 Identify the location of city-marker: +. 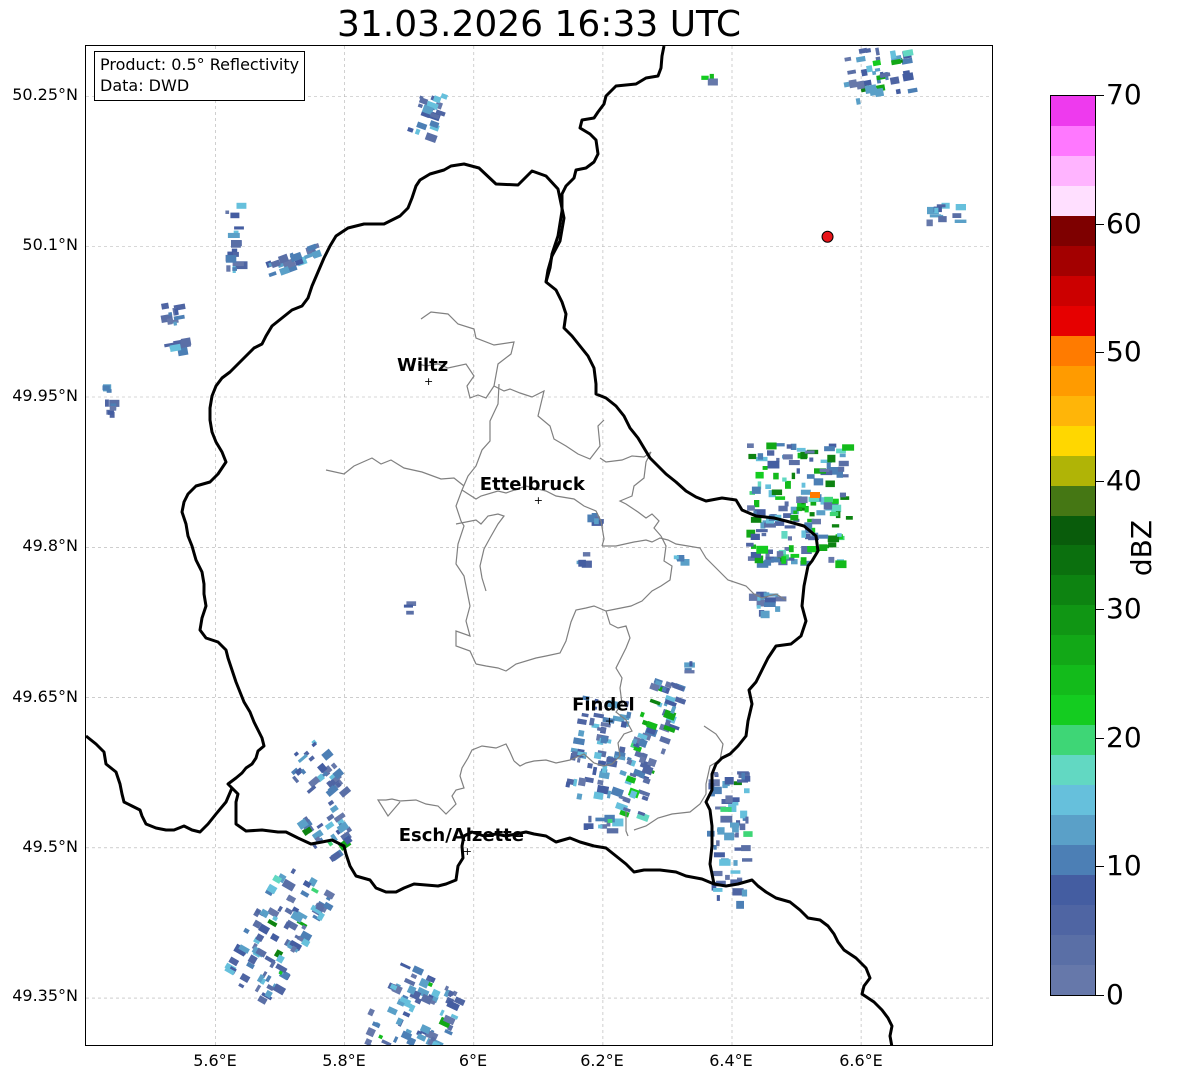
(428, 381).